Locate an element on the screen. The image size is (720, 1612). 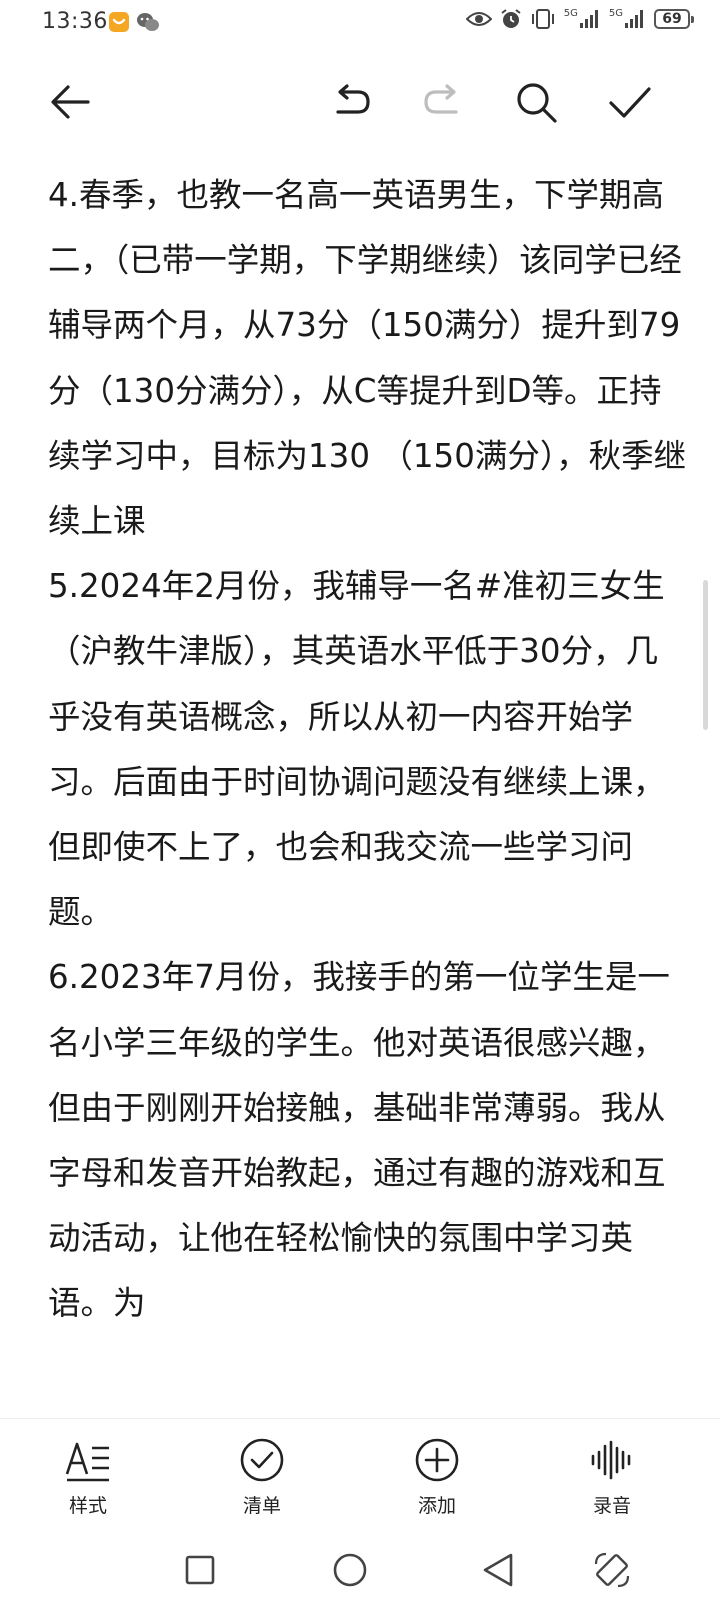
eye-icon is located at coordinates (478, 19).